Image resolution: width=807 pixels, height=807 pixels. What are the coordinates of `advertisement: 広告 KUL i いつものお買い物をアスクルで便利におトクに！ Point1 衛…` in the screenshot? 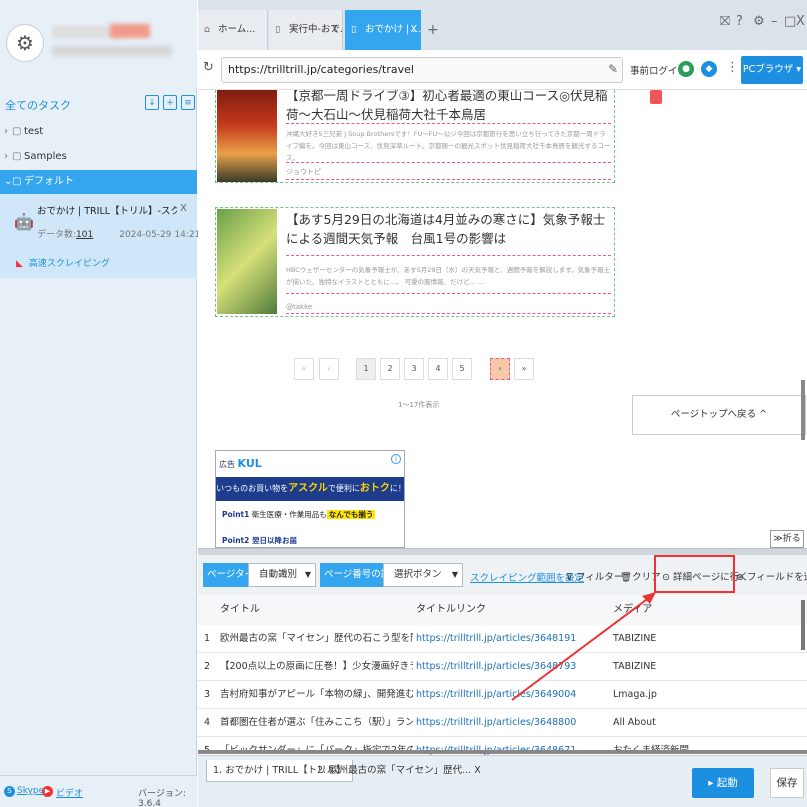 It's located at (310, 499).